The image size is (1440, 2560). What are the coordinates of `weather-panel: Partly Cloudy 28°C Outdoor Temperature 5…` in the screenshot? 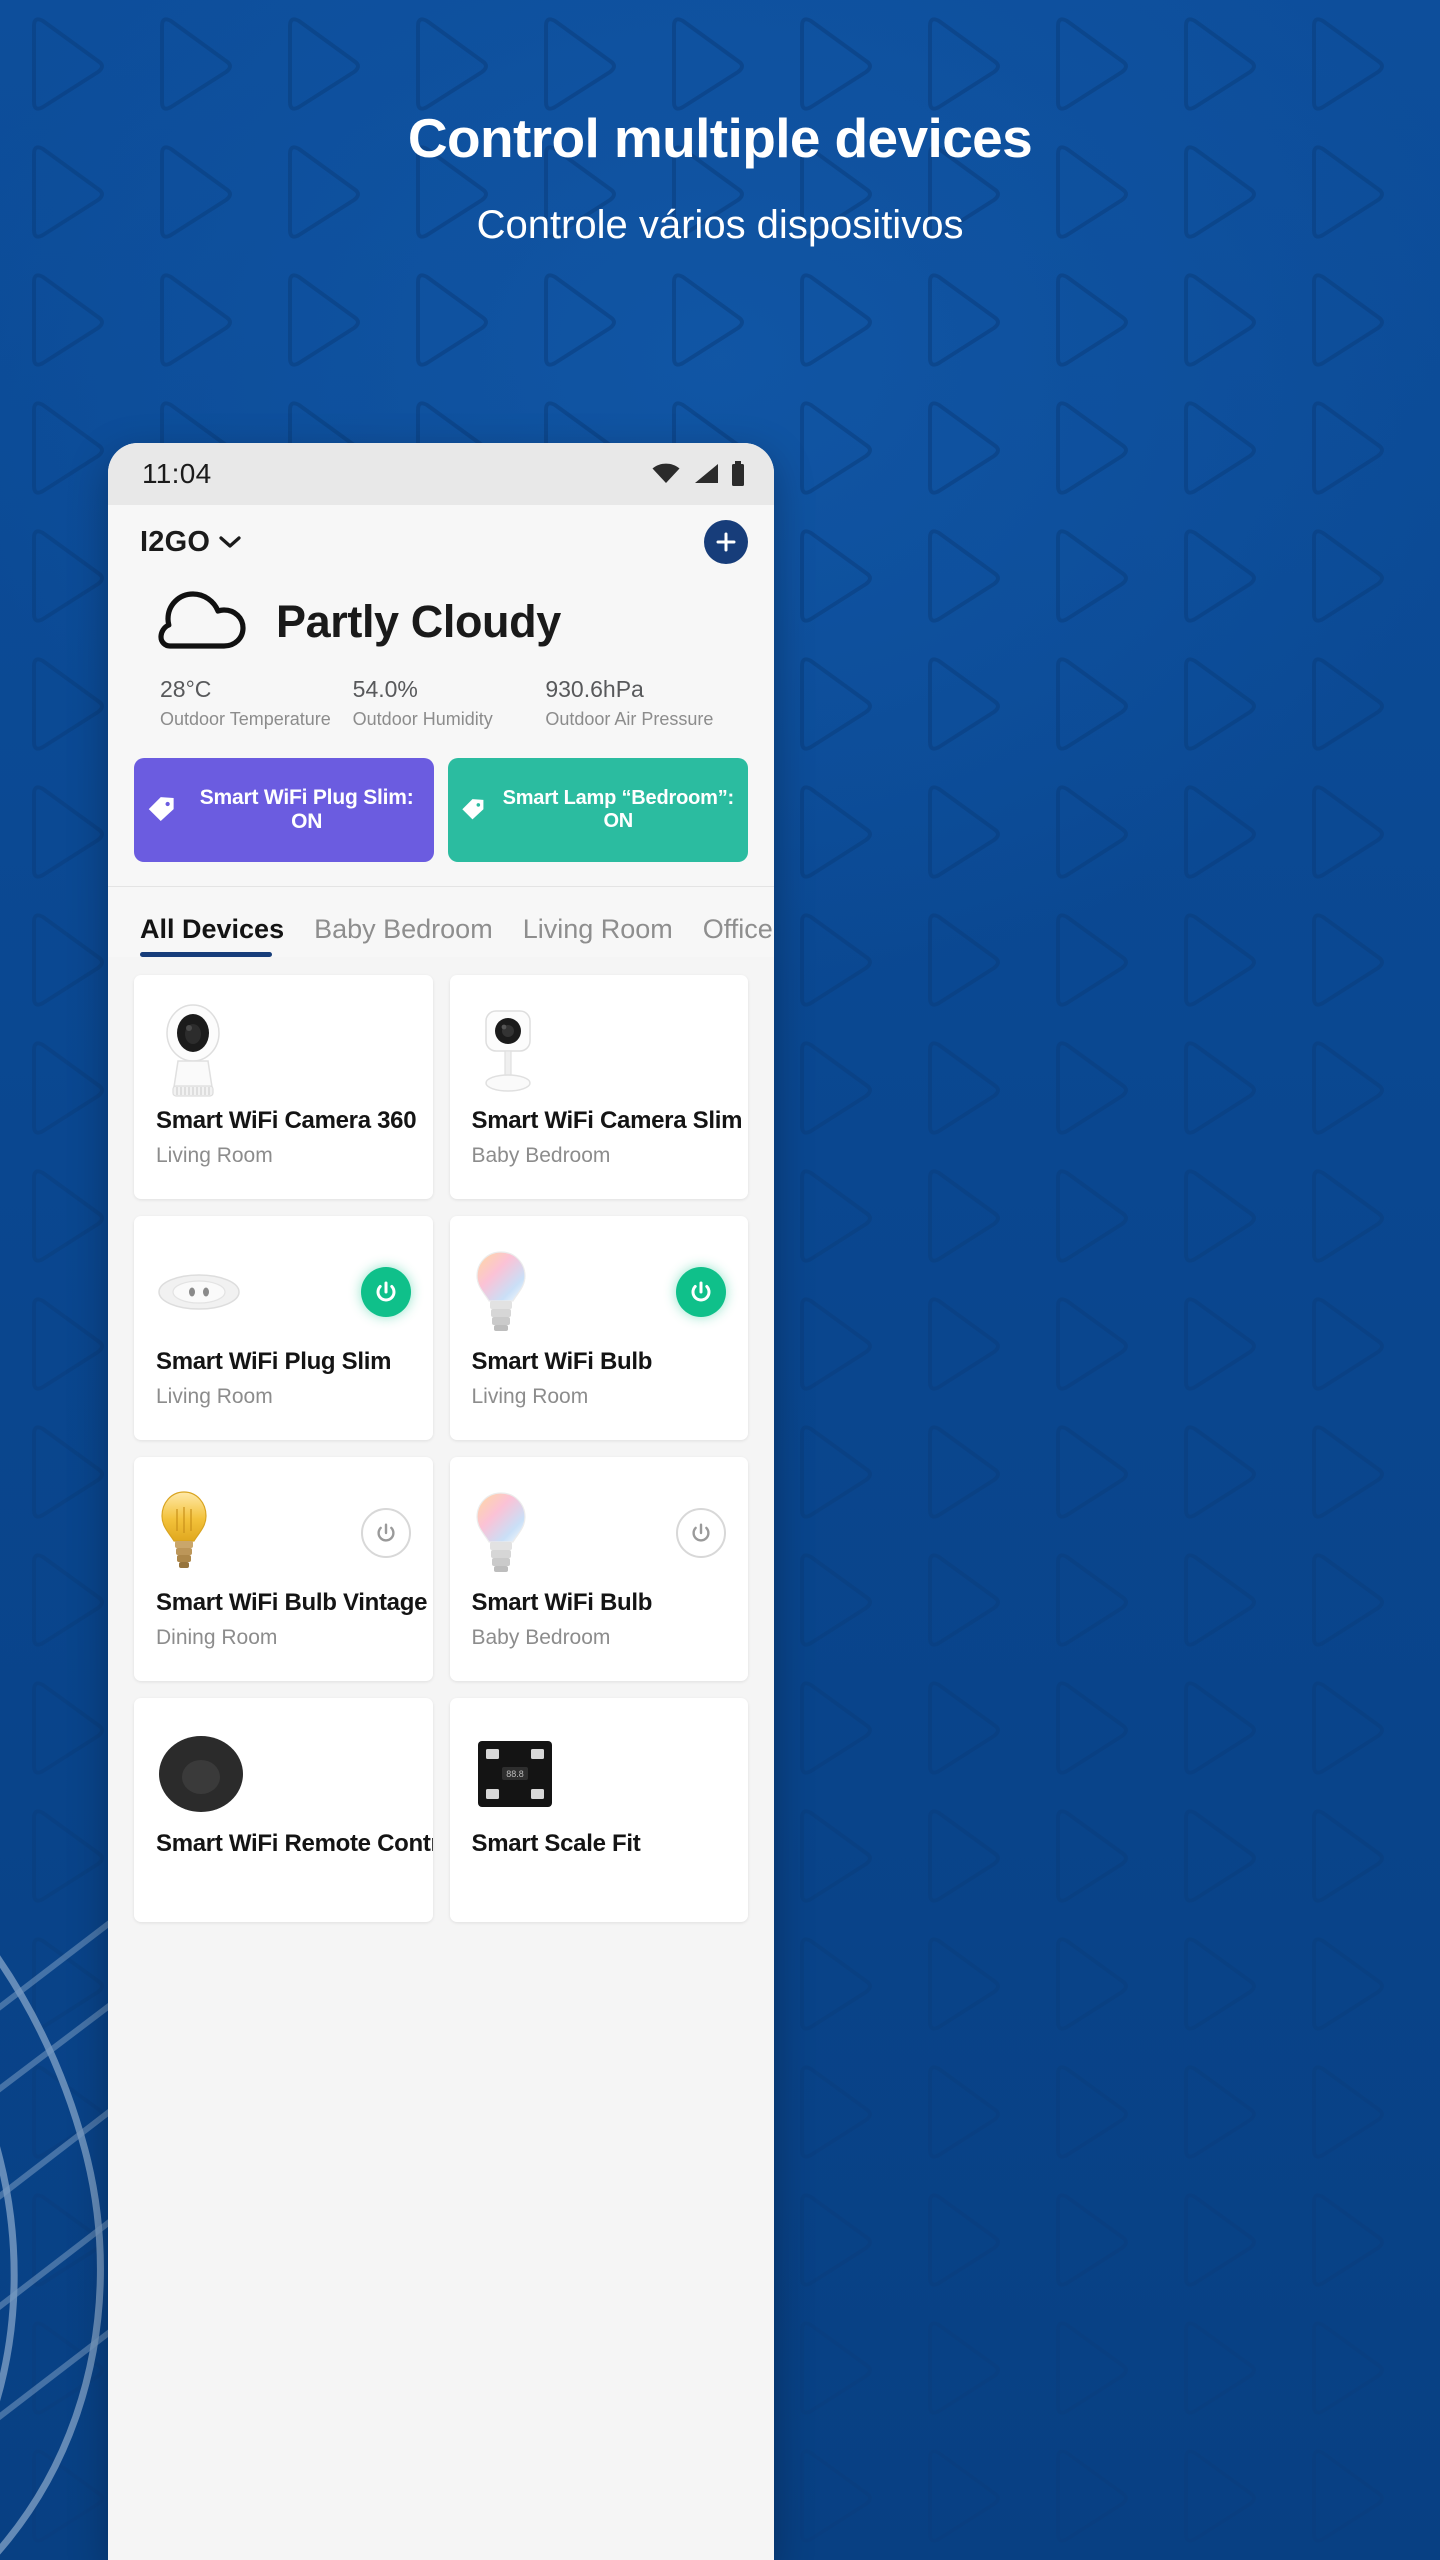 It's located at (441, 654).